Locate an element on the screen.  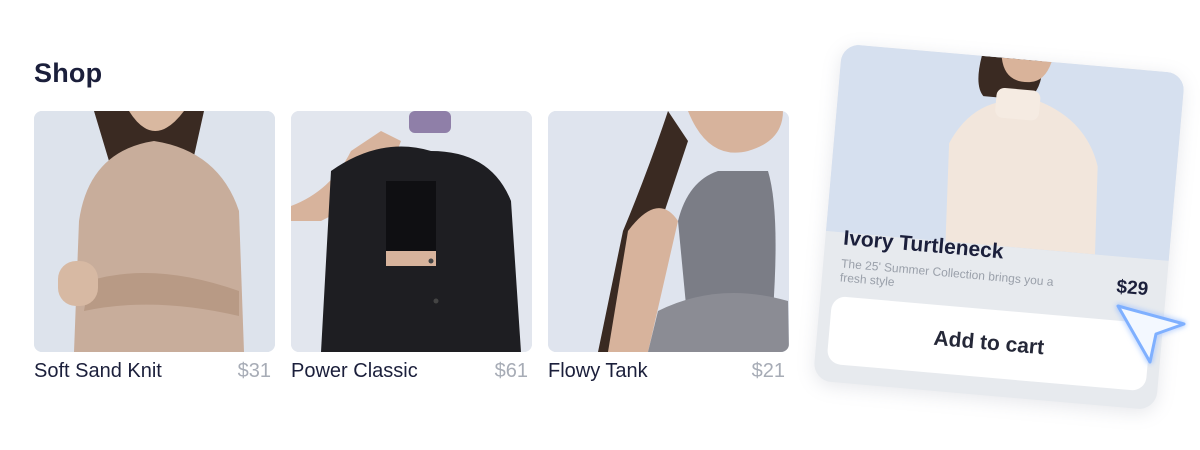
featured-product-image is located at coordinates (1005, 152).